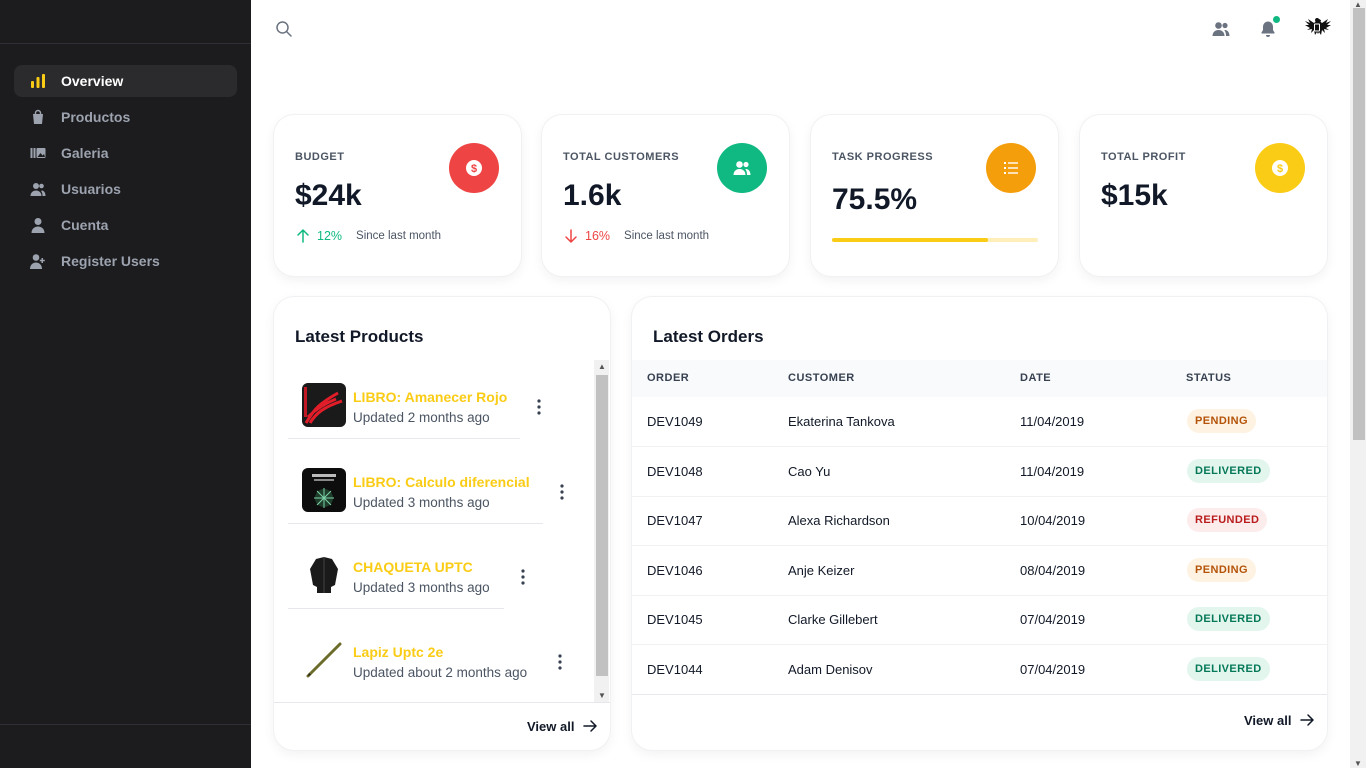  Describe the element at coordinates (38, 117) in the screenshot. I see `shopping-bag-icon` at that location.